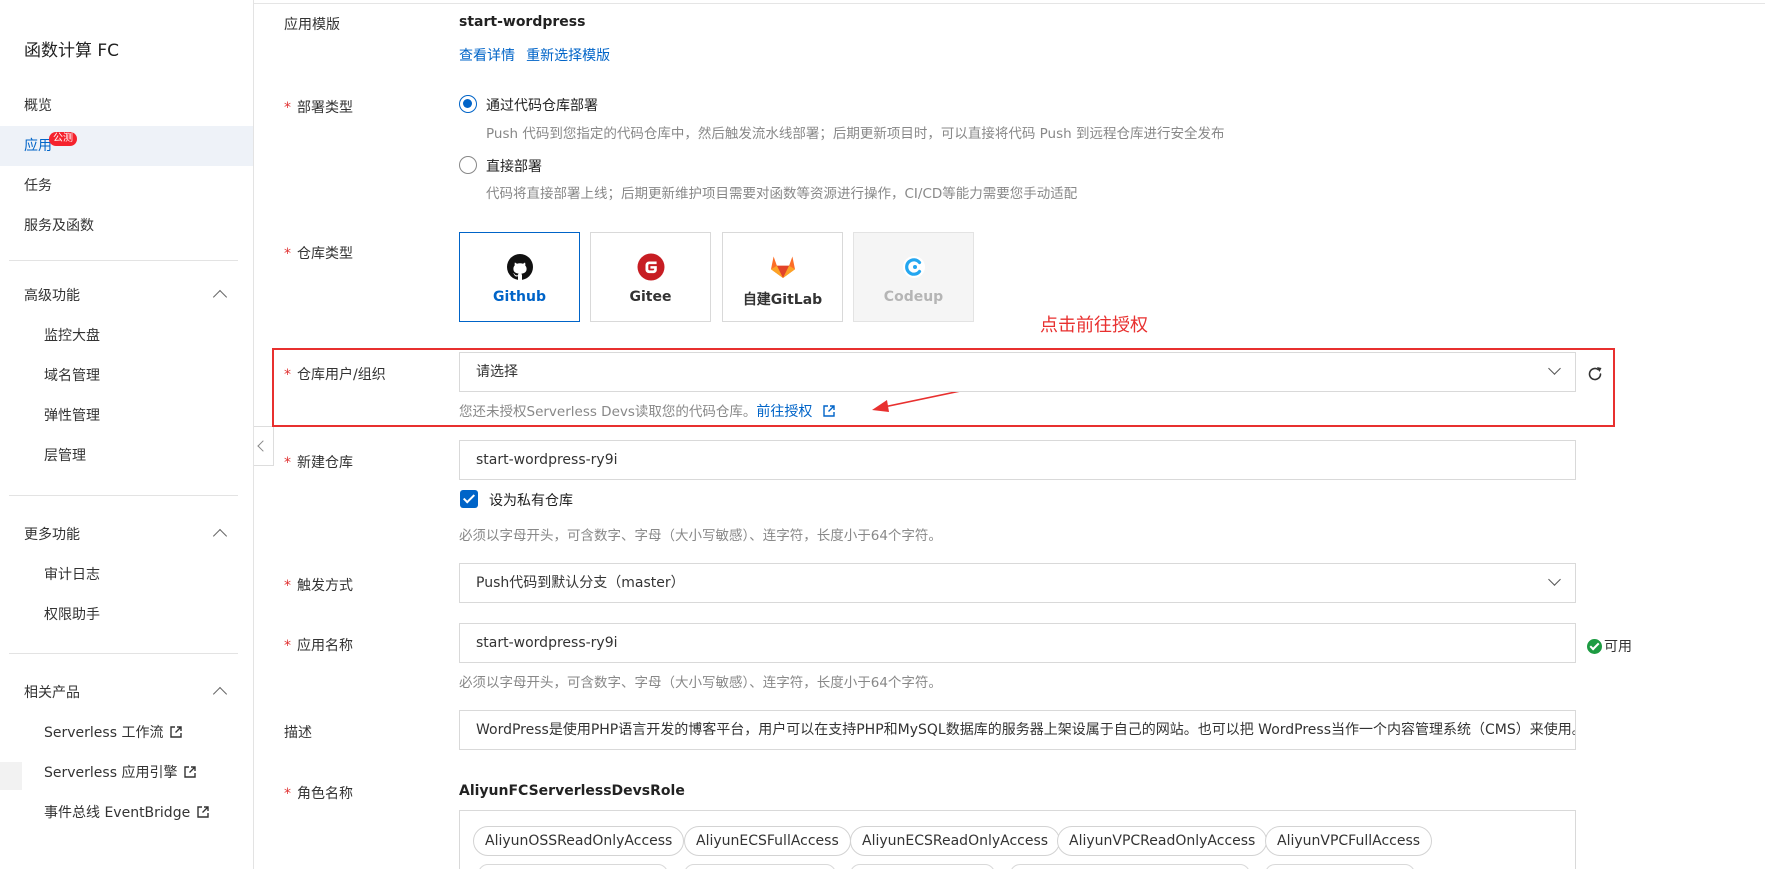  What do you see at coordinates (52, 693) in the screenshot?
I see `section-label: 相关产品` at bounding box center [52, 693].